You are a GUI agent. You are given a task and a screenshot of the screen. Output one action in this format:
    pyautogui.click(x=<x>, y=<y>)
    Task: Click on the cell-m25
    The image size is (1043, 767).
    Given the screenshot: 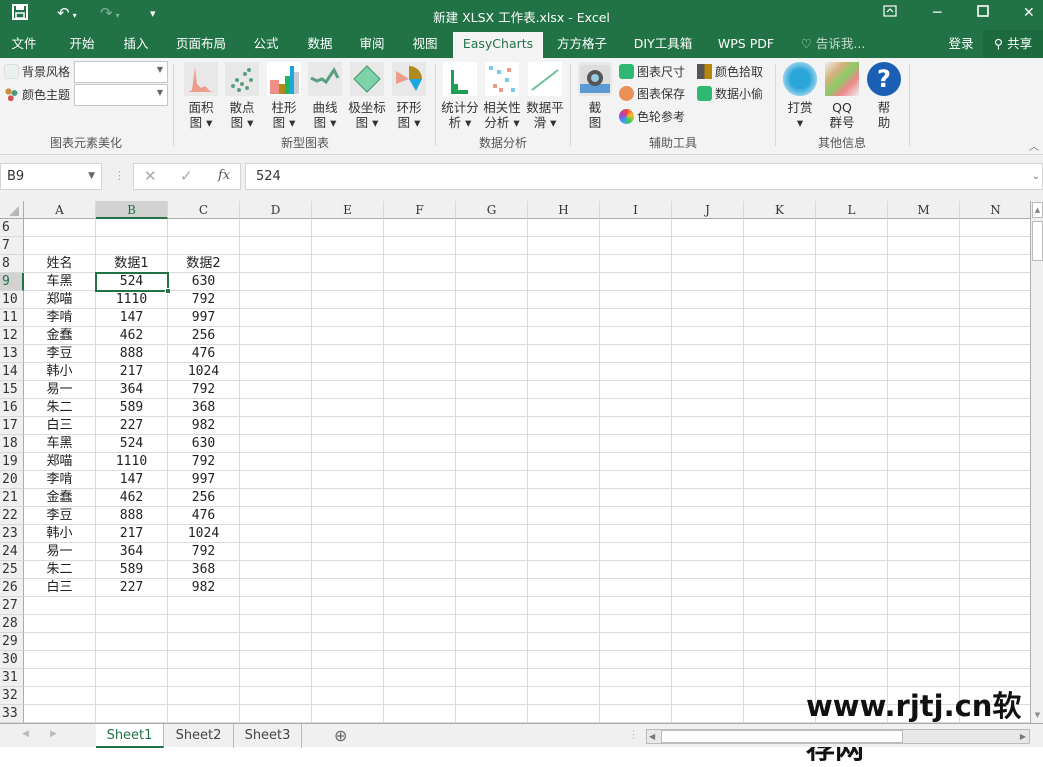 What is the action you would take?
    pyautogui.click(x=924, y=570)
    